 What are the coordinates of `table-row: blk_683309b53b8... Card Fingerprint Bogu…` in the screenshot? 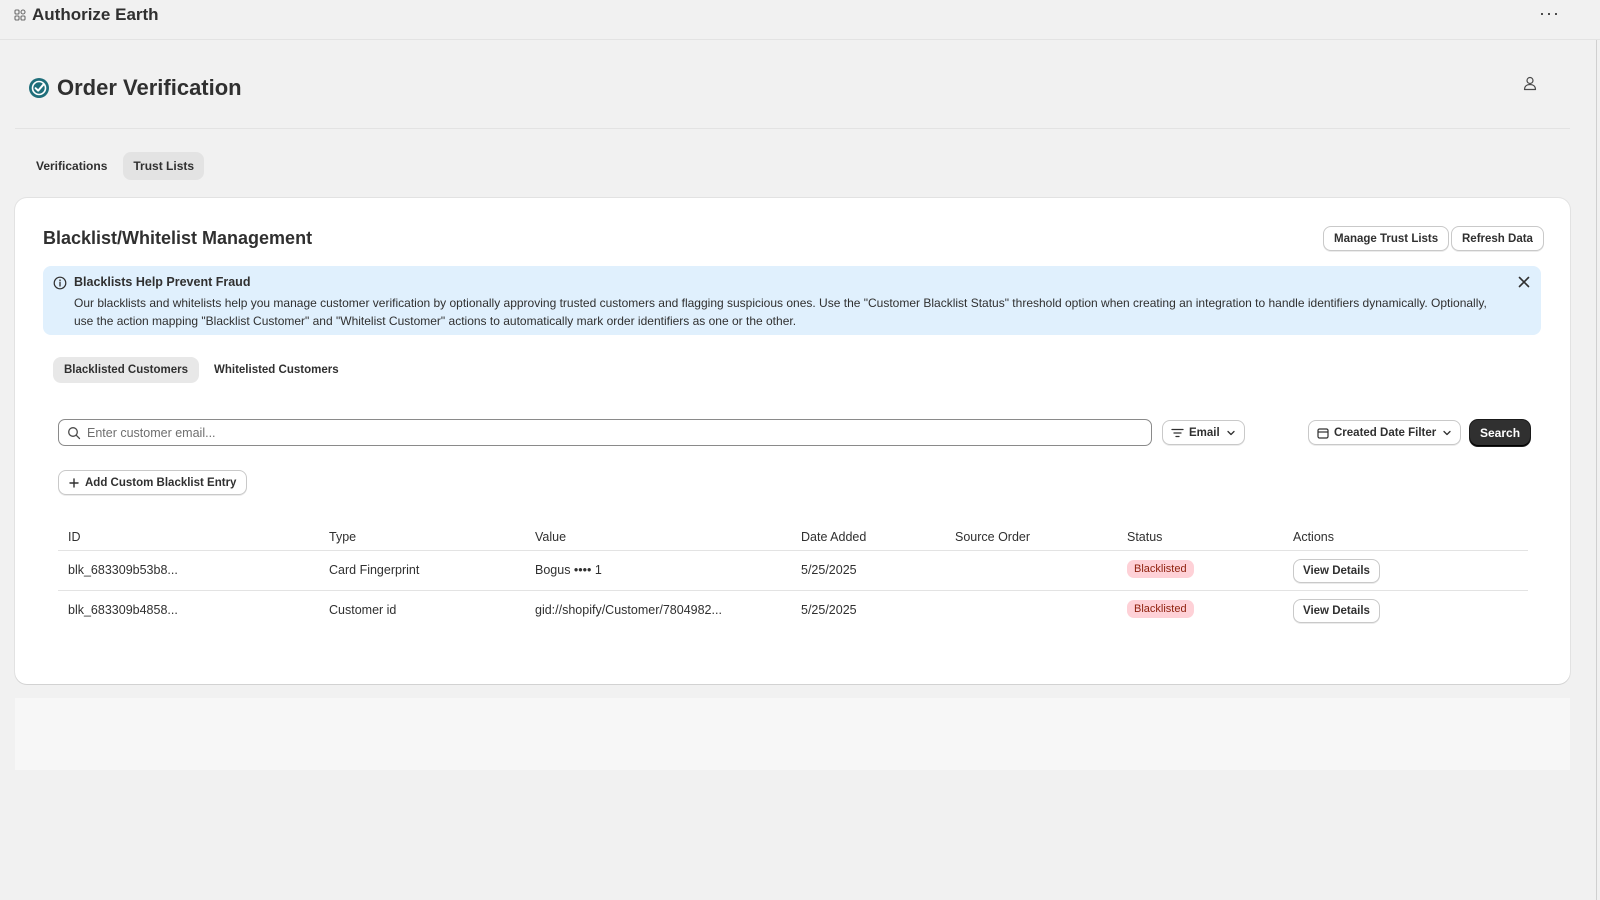 It's located at (793, 571).